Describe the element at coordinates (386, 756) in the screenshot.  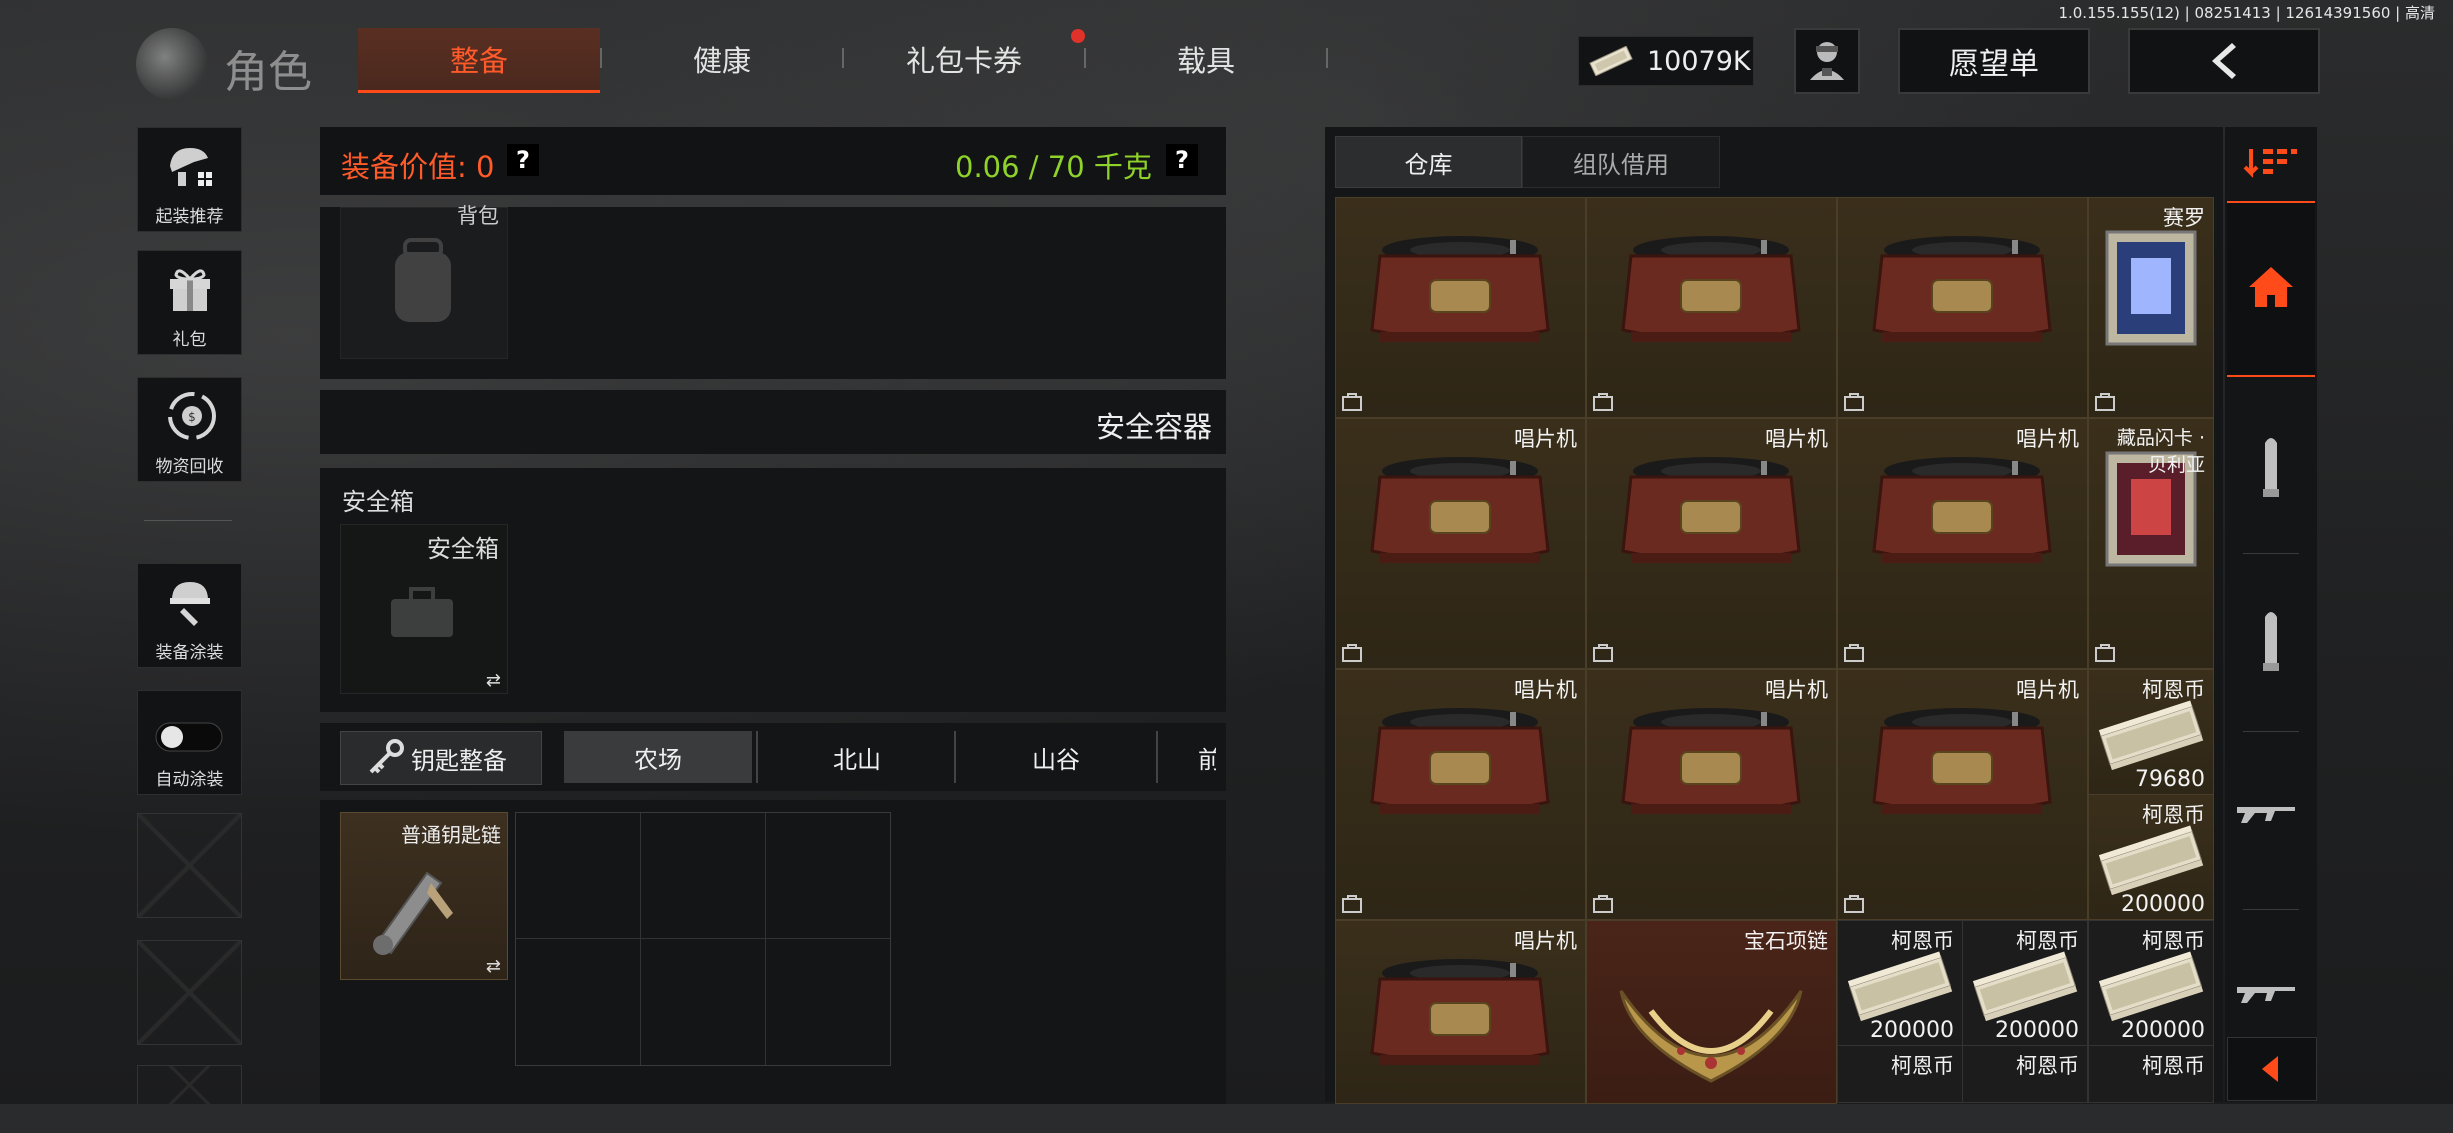
I see `key-icon` at that location.